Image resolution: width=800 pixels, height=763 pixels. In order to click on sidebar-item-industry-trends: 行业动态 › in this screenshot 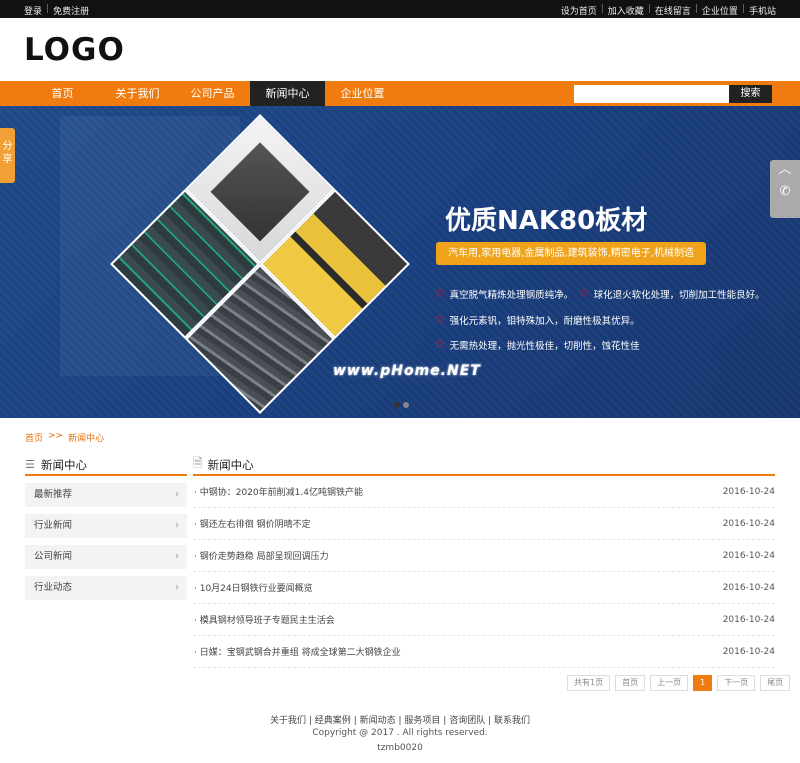, I will do `click(106, 588)`.